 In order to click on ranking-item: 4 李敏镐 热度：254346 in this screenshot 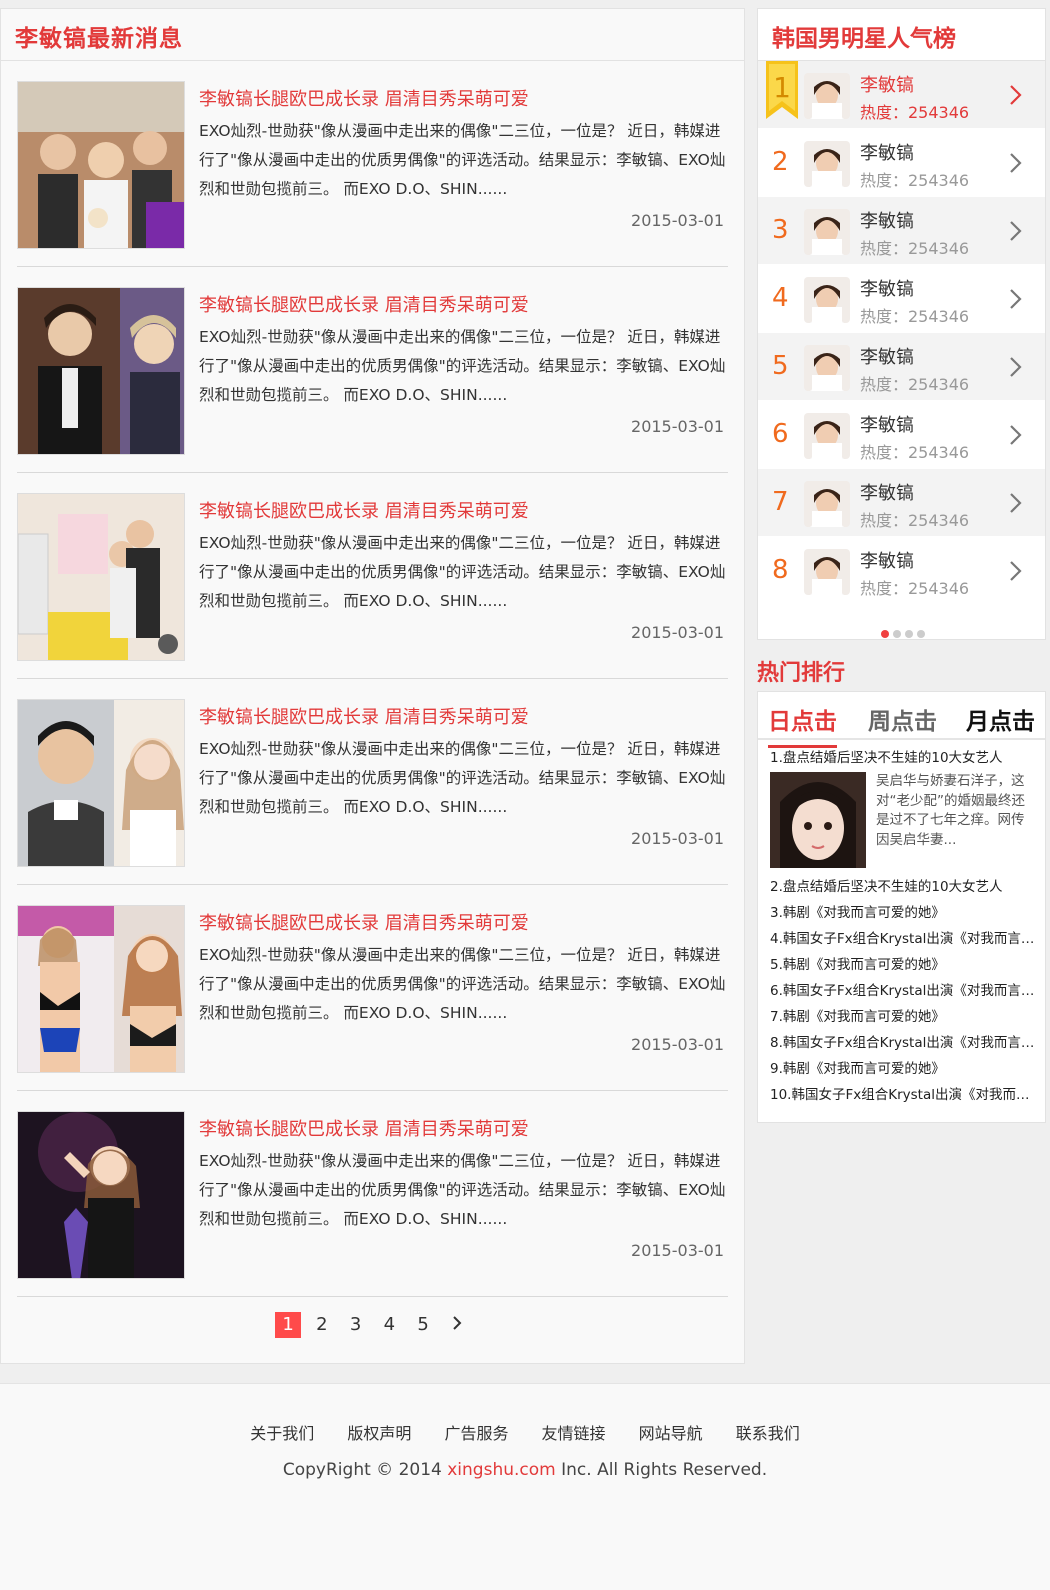, I will do `click(901, 299)`.